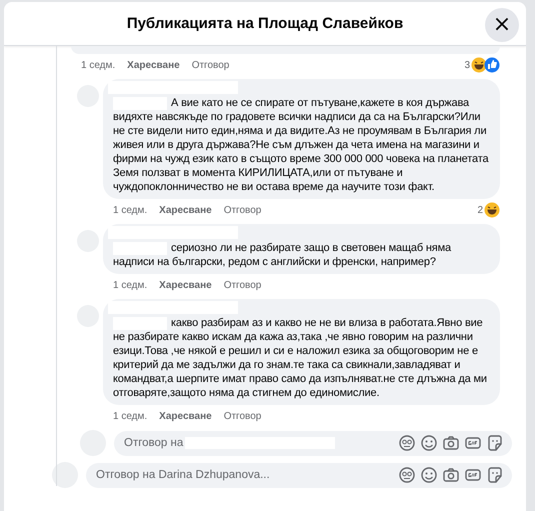 This screenshot has width=535, height=511. Describe the element at coordinates (282, 255) in the screenshot. I see `comment-text: сериозно ли не разбирате защо в световен мащаб няма надписи на български, редом с английски и френски, например?` at that location.